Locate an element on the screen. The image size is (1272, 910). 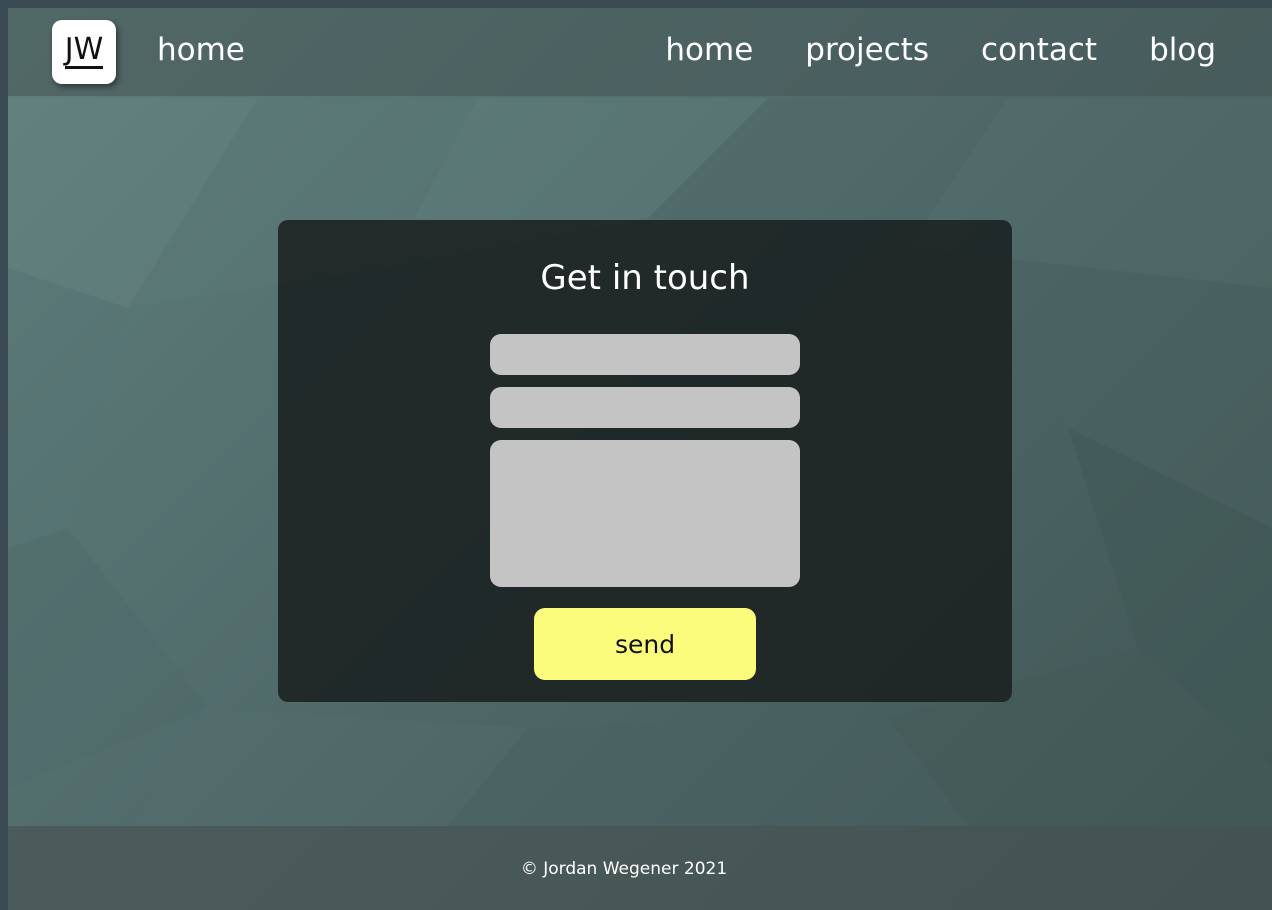
nav-home: home is located at coordinates (709, 50).